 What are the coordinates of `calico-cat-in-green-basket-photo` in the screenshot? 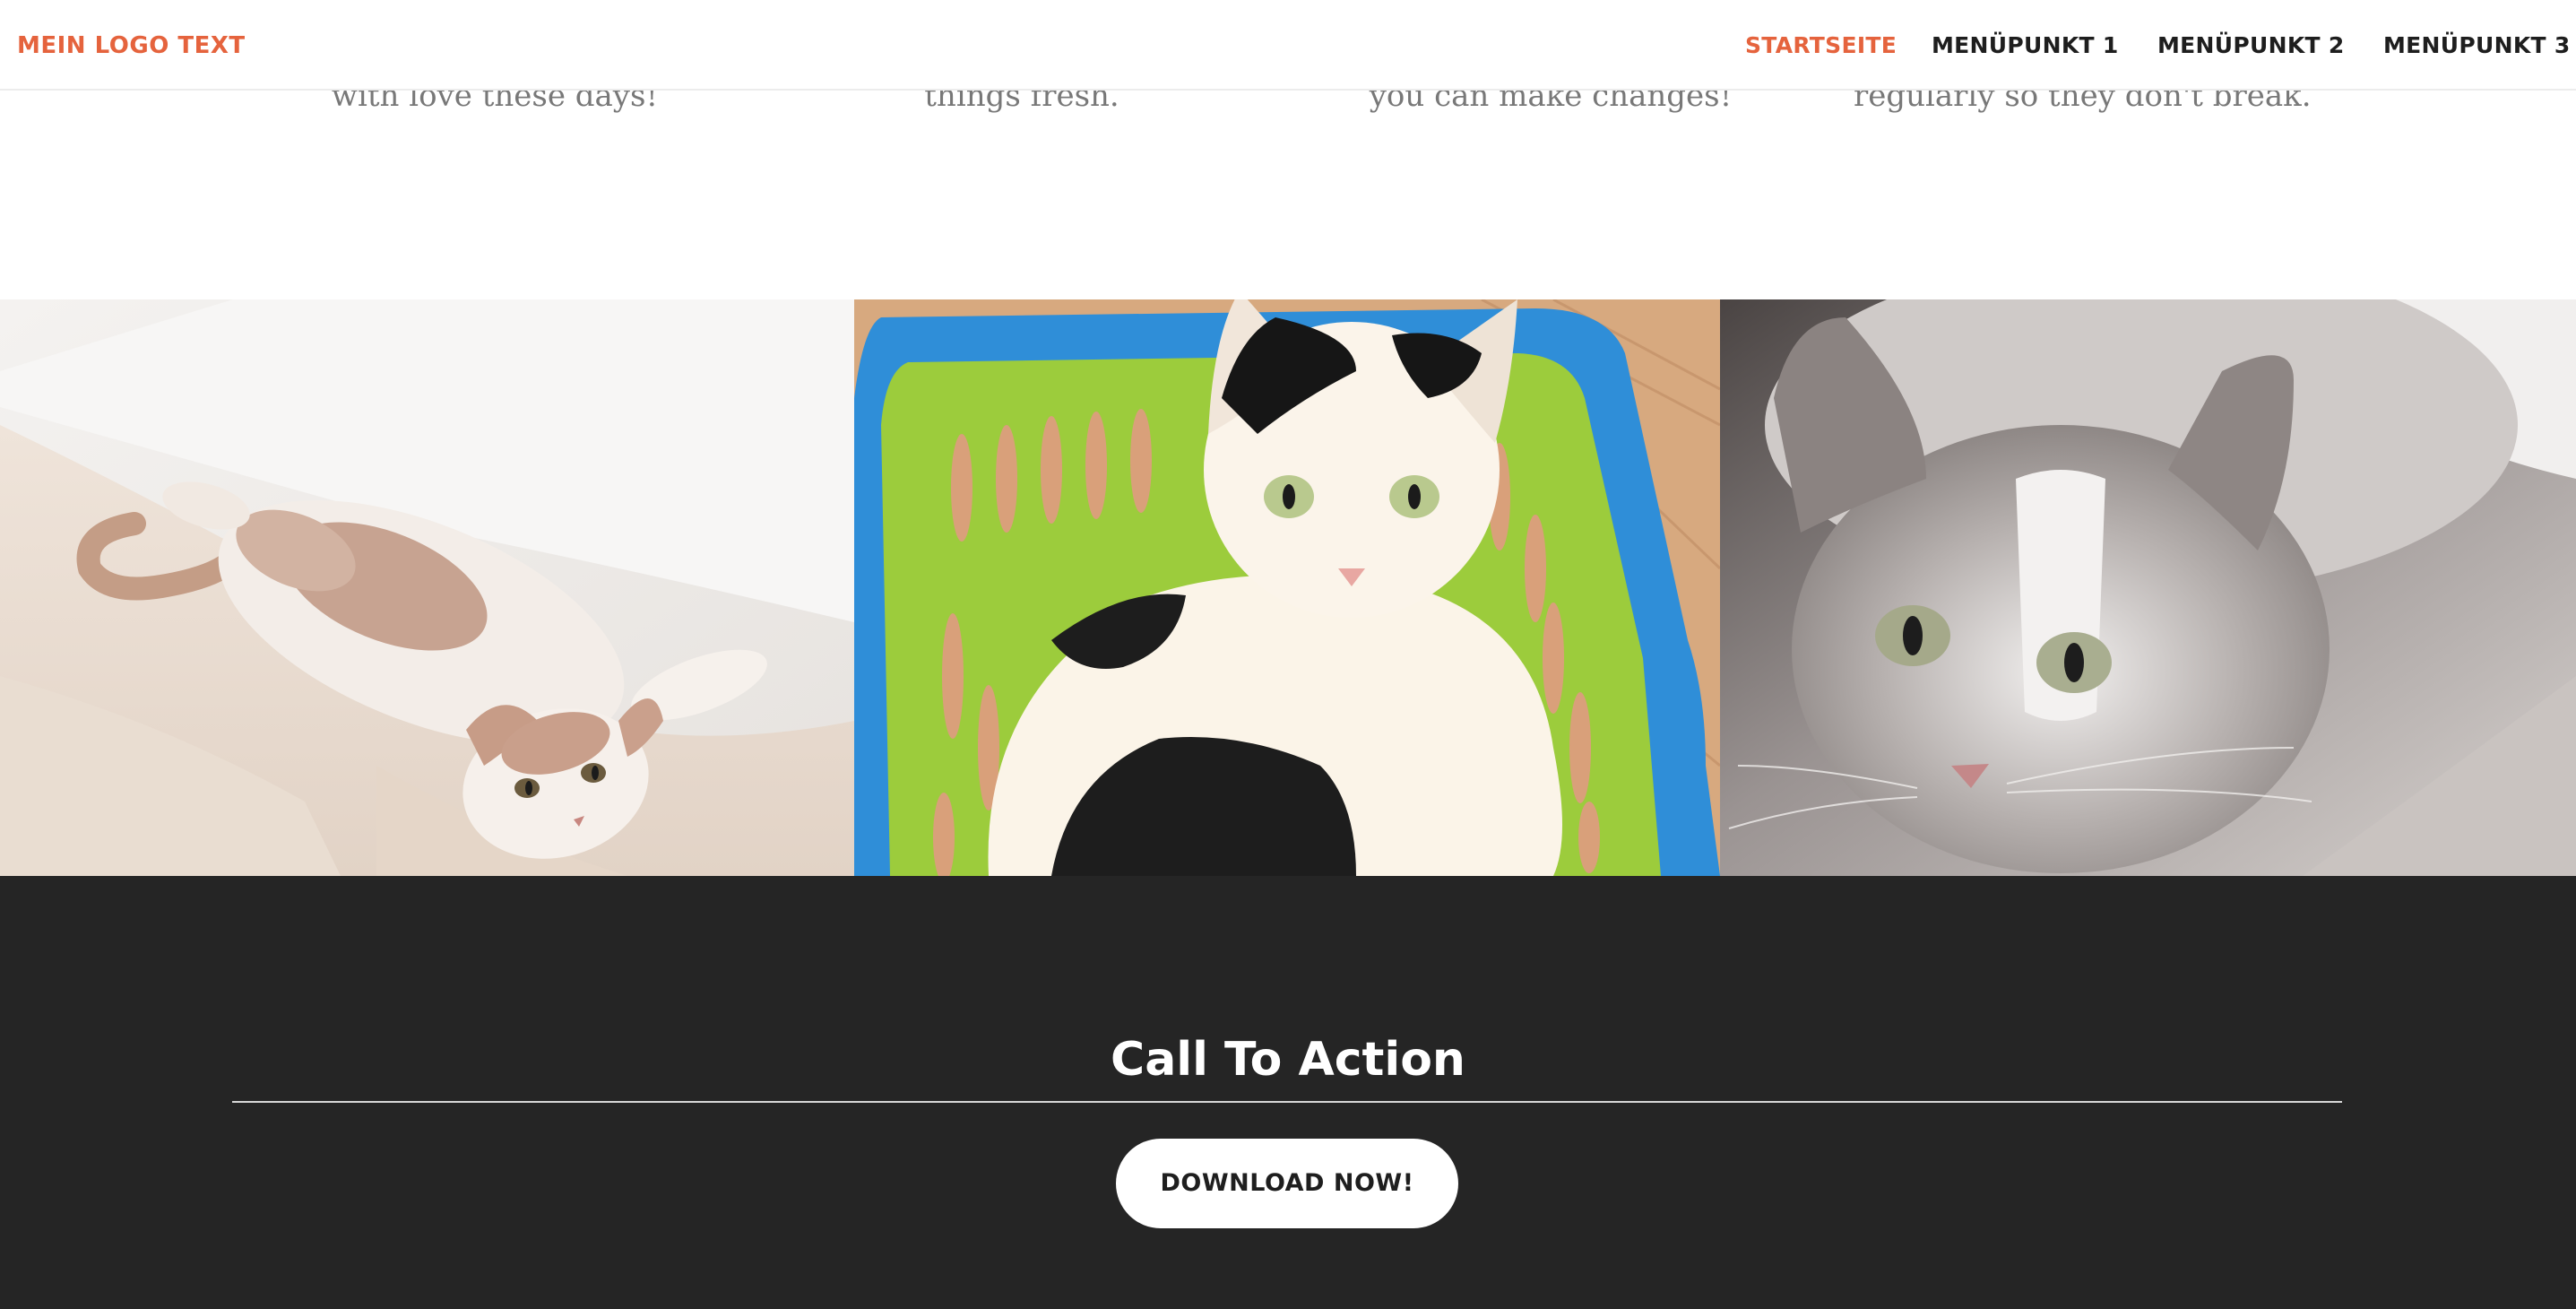 It's located at (1287, 587).